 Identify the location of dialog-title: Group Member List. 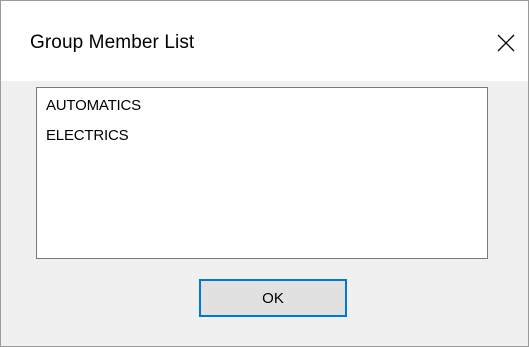
(112, 42).